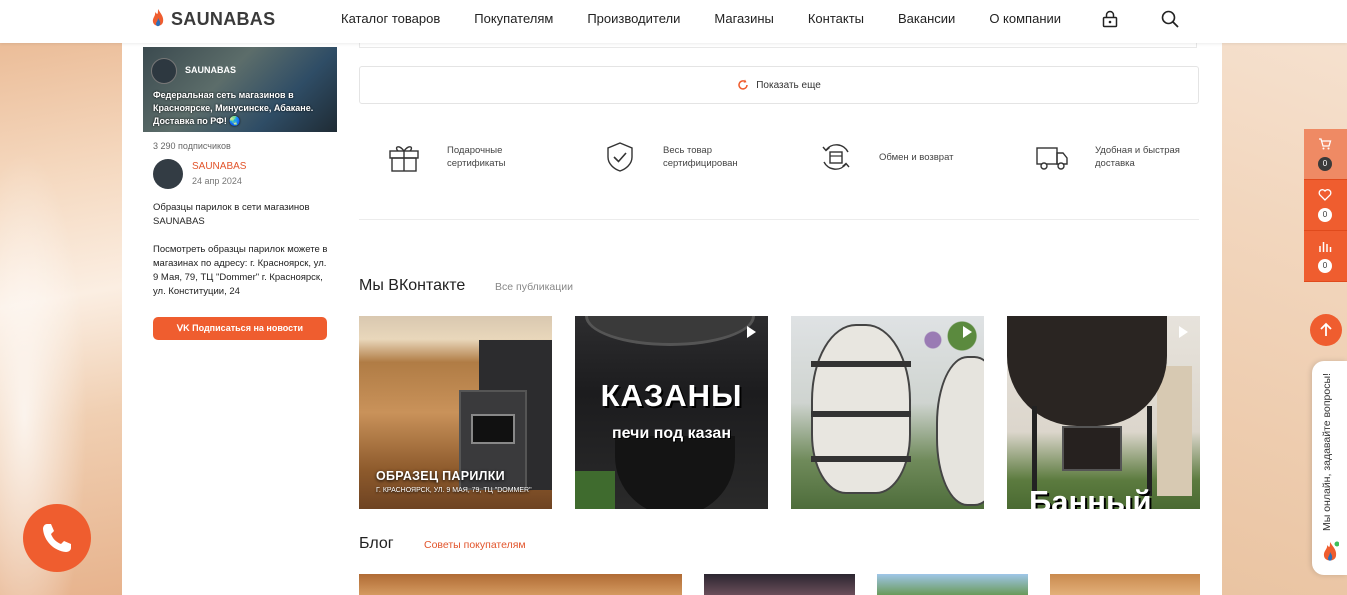 The image size is (1347, 595). Describe the element at coordinates (412, 285) in the screenshot. I see `vk-section-title: Мы ВКонтакте` at that location.